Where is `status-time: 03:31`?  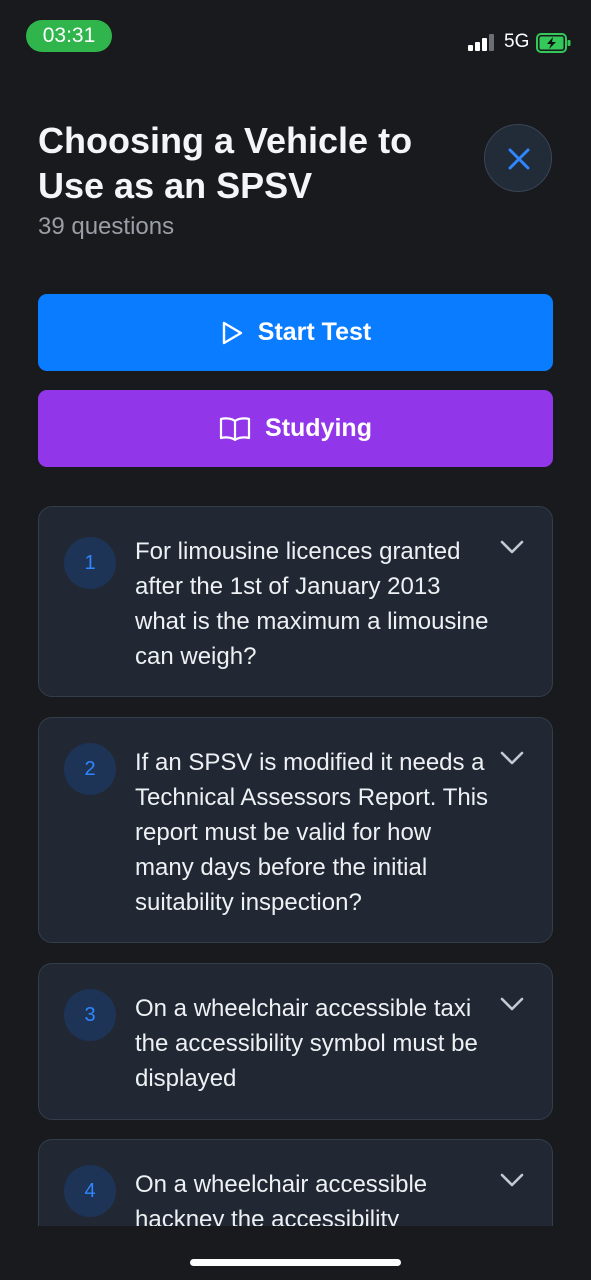 status-time: 03:31 is located at coordinates (69, 36).